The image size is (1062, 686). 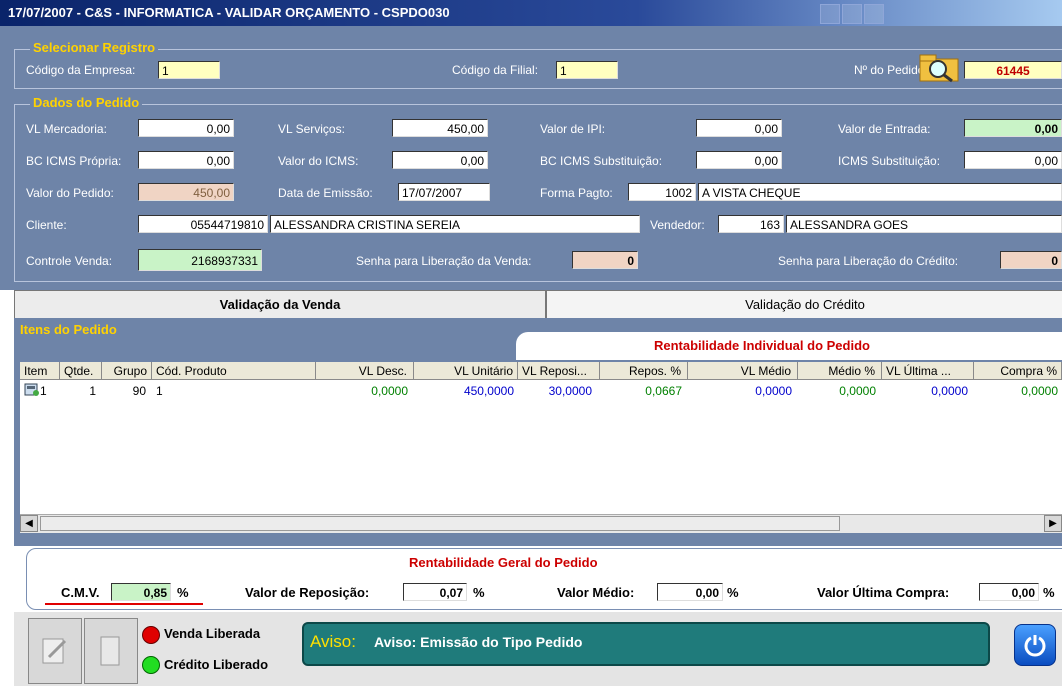 I want to click on senha-credito-label: Senha para Liberação do Crédito:, so click(x=868, y=261).